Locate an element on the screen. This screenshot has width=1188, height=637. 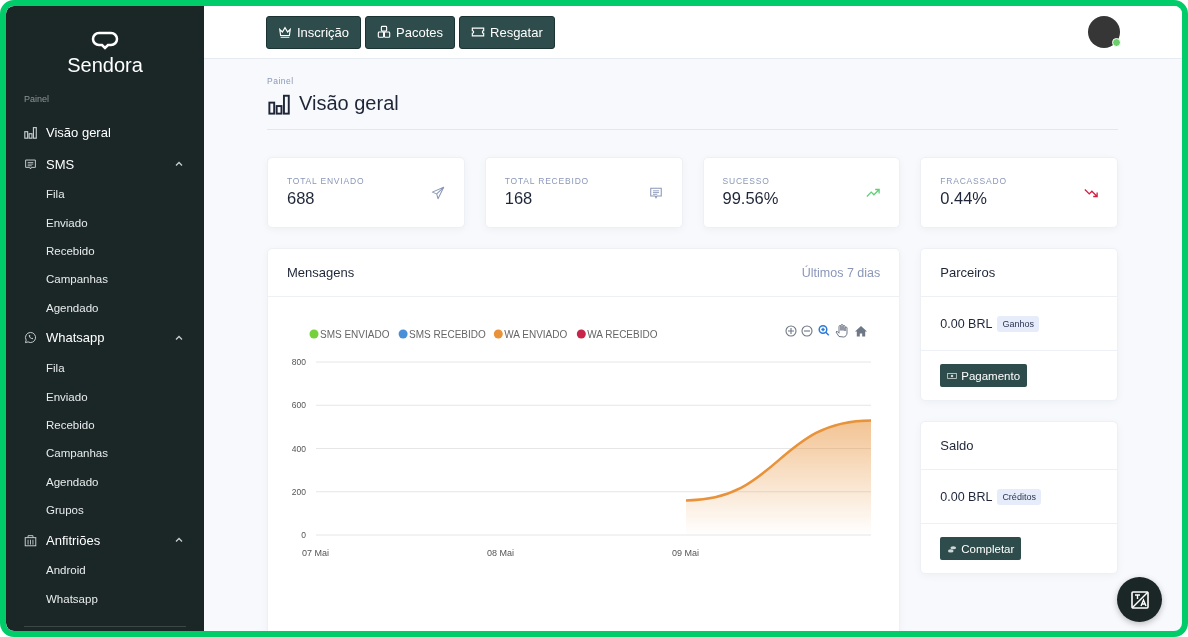
badge: Ganhos is located at coordinates (1018, 323).